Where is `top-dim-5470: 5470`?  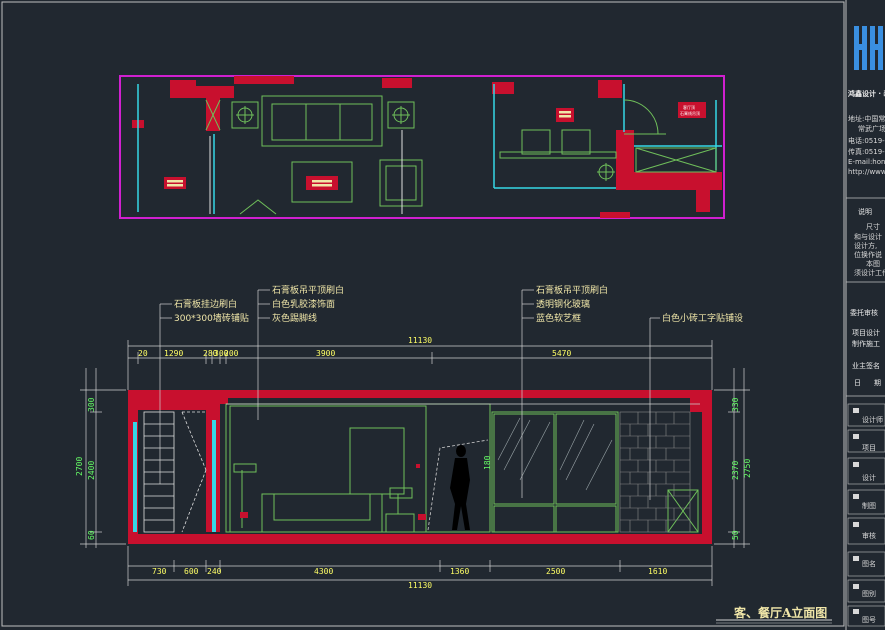 top-dim-5470: 5470 is located at coordinates (561, 353).